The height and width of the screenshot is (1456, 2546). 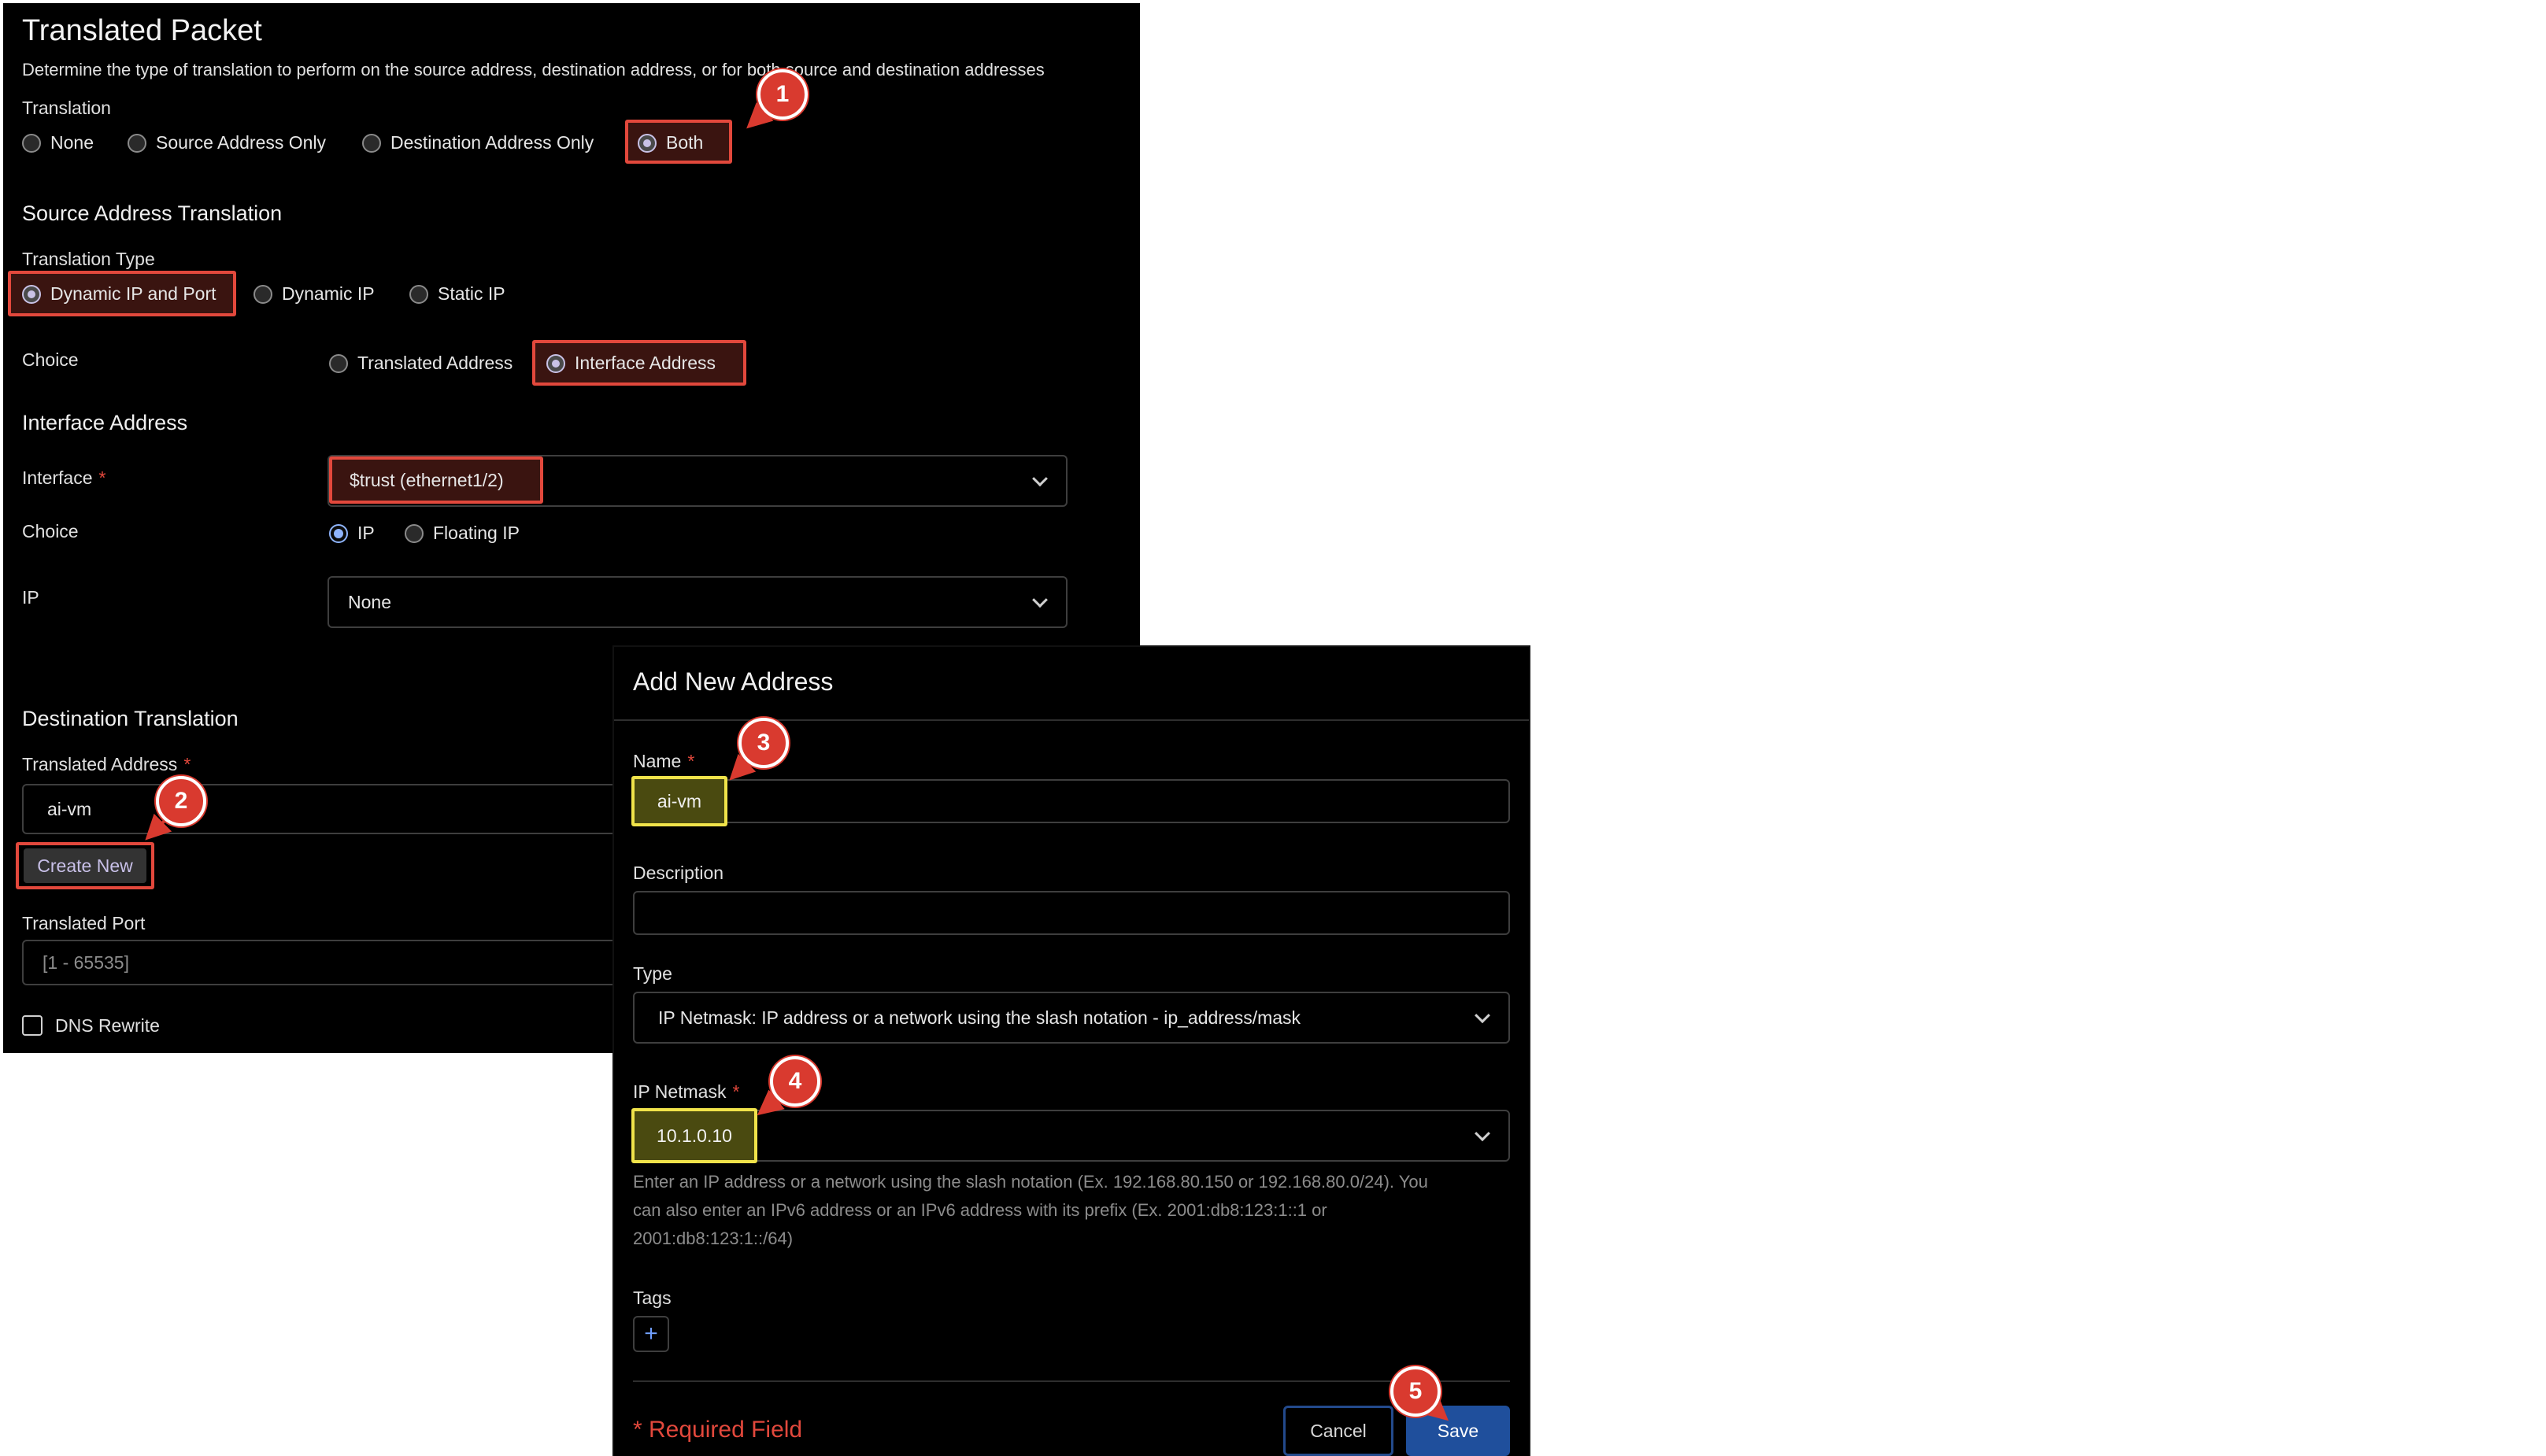 I want to click on type-label: Type, so click(x=652, y=973).